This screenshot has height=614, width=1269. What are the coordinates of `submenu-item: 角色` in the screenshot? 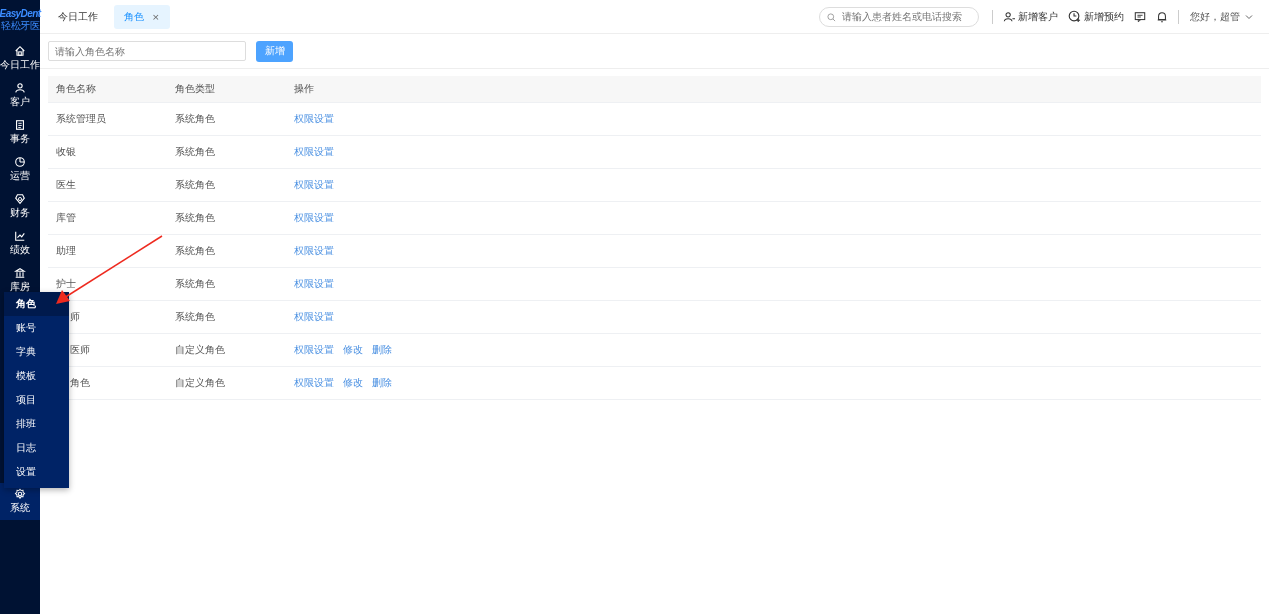 It's located at (36, 304).